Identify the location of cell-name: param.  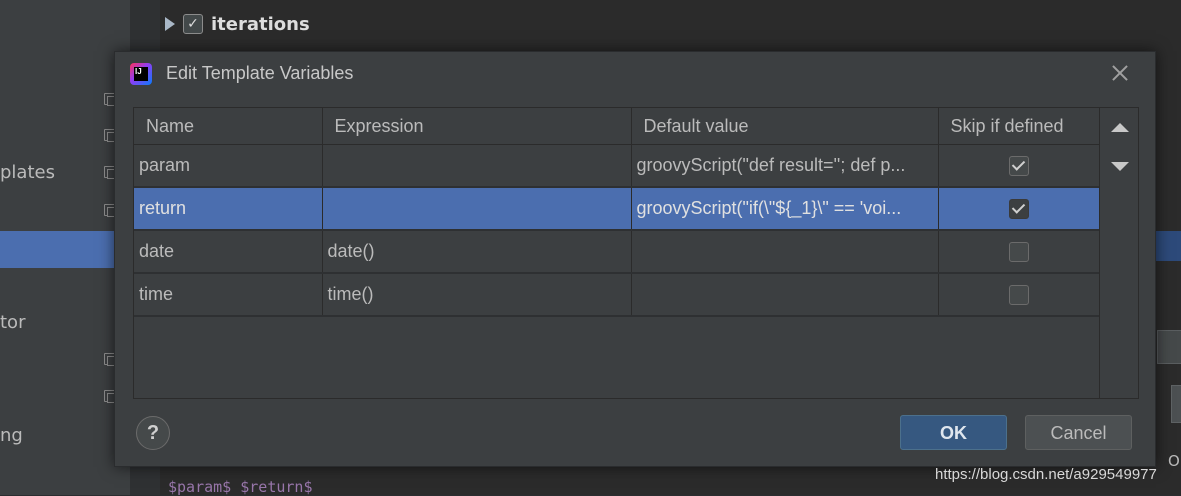
(228, 166).